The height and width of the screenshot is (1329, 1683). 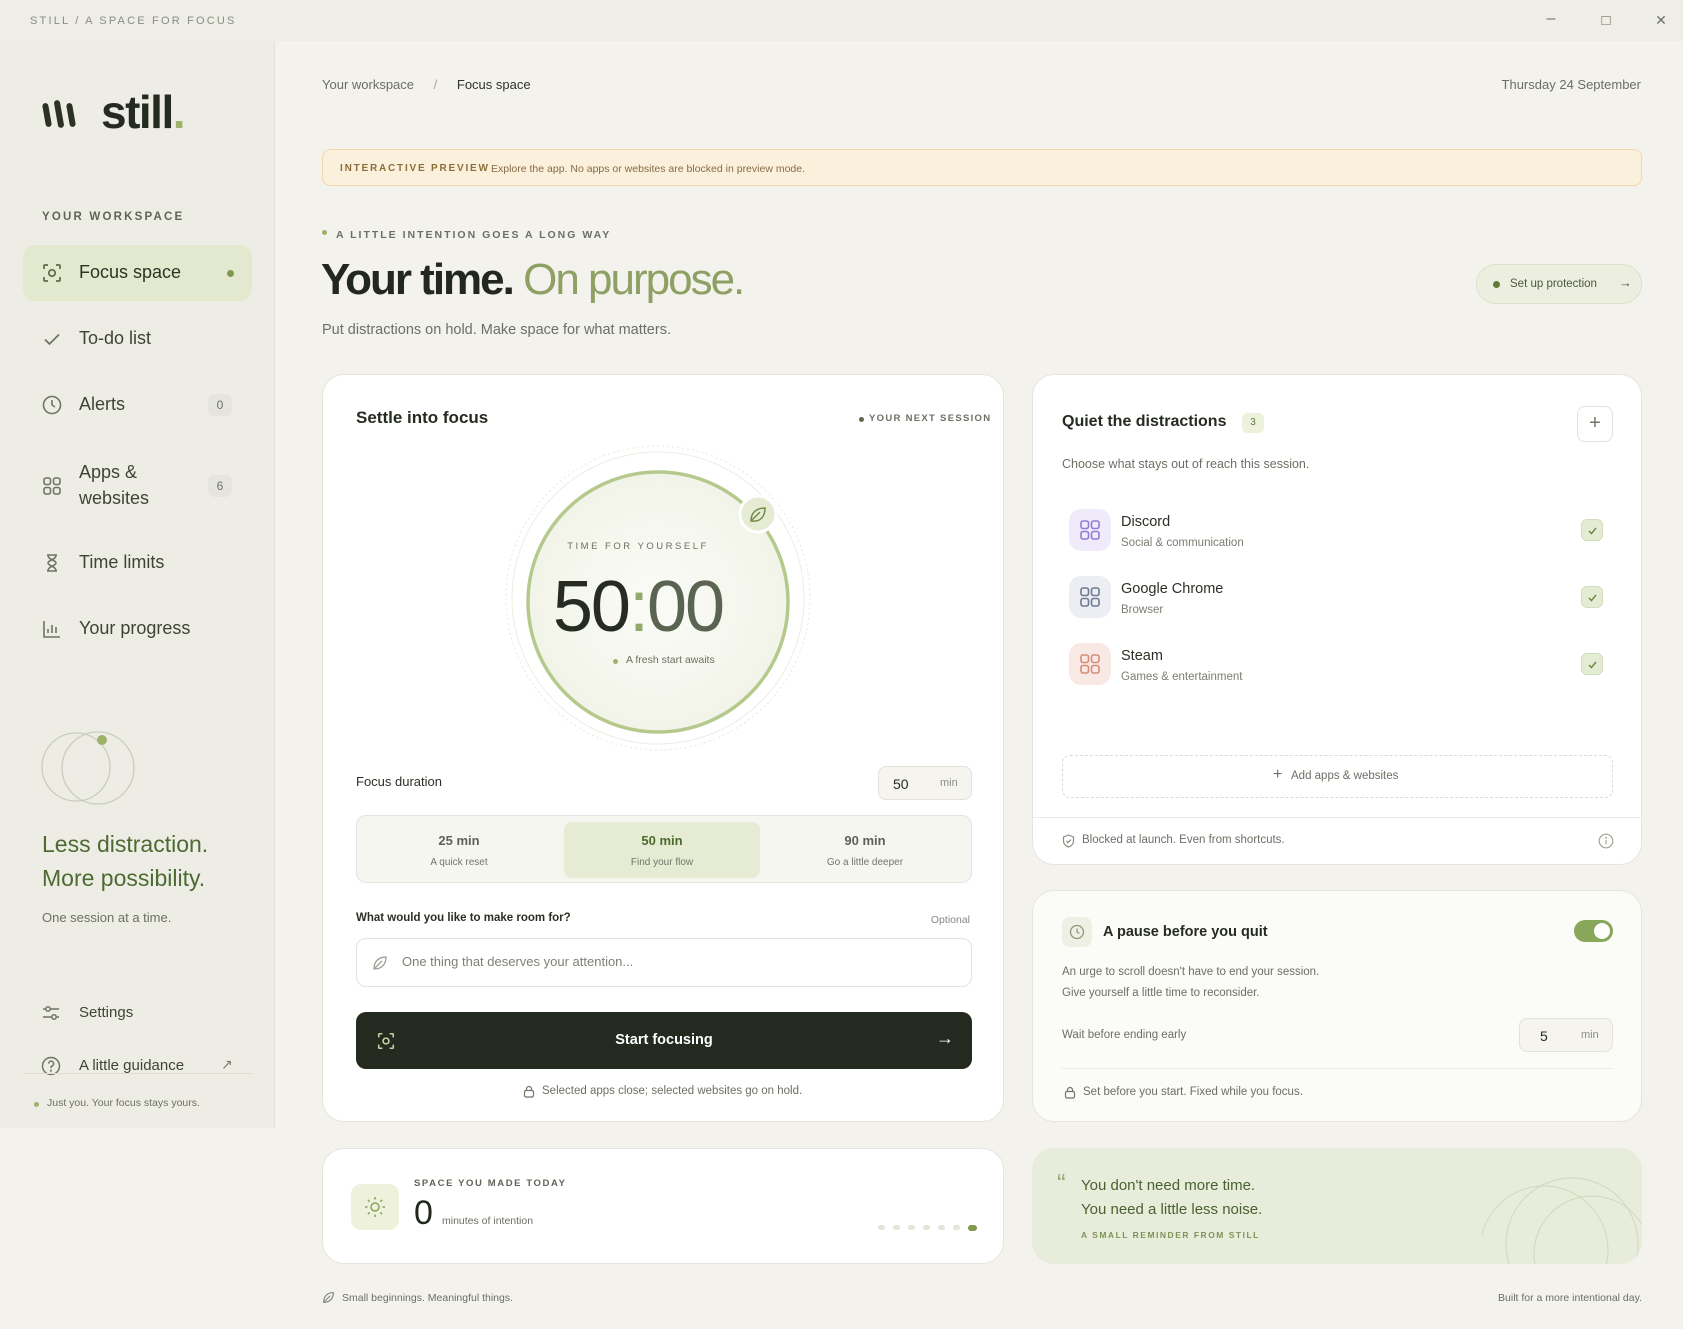 What do you see at coordinates (137, 629) in the screenshot?
I see `sidebar-item-progress: Your progress` at bounding box center [137, 629].